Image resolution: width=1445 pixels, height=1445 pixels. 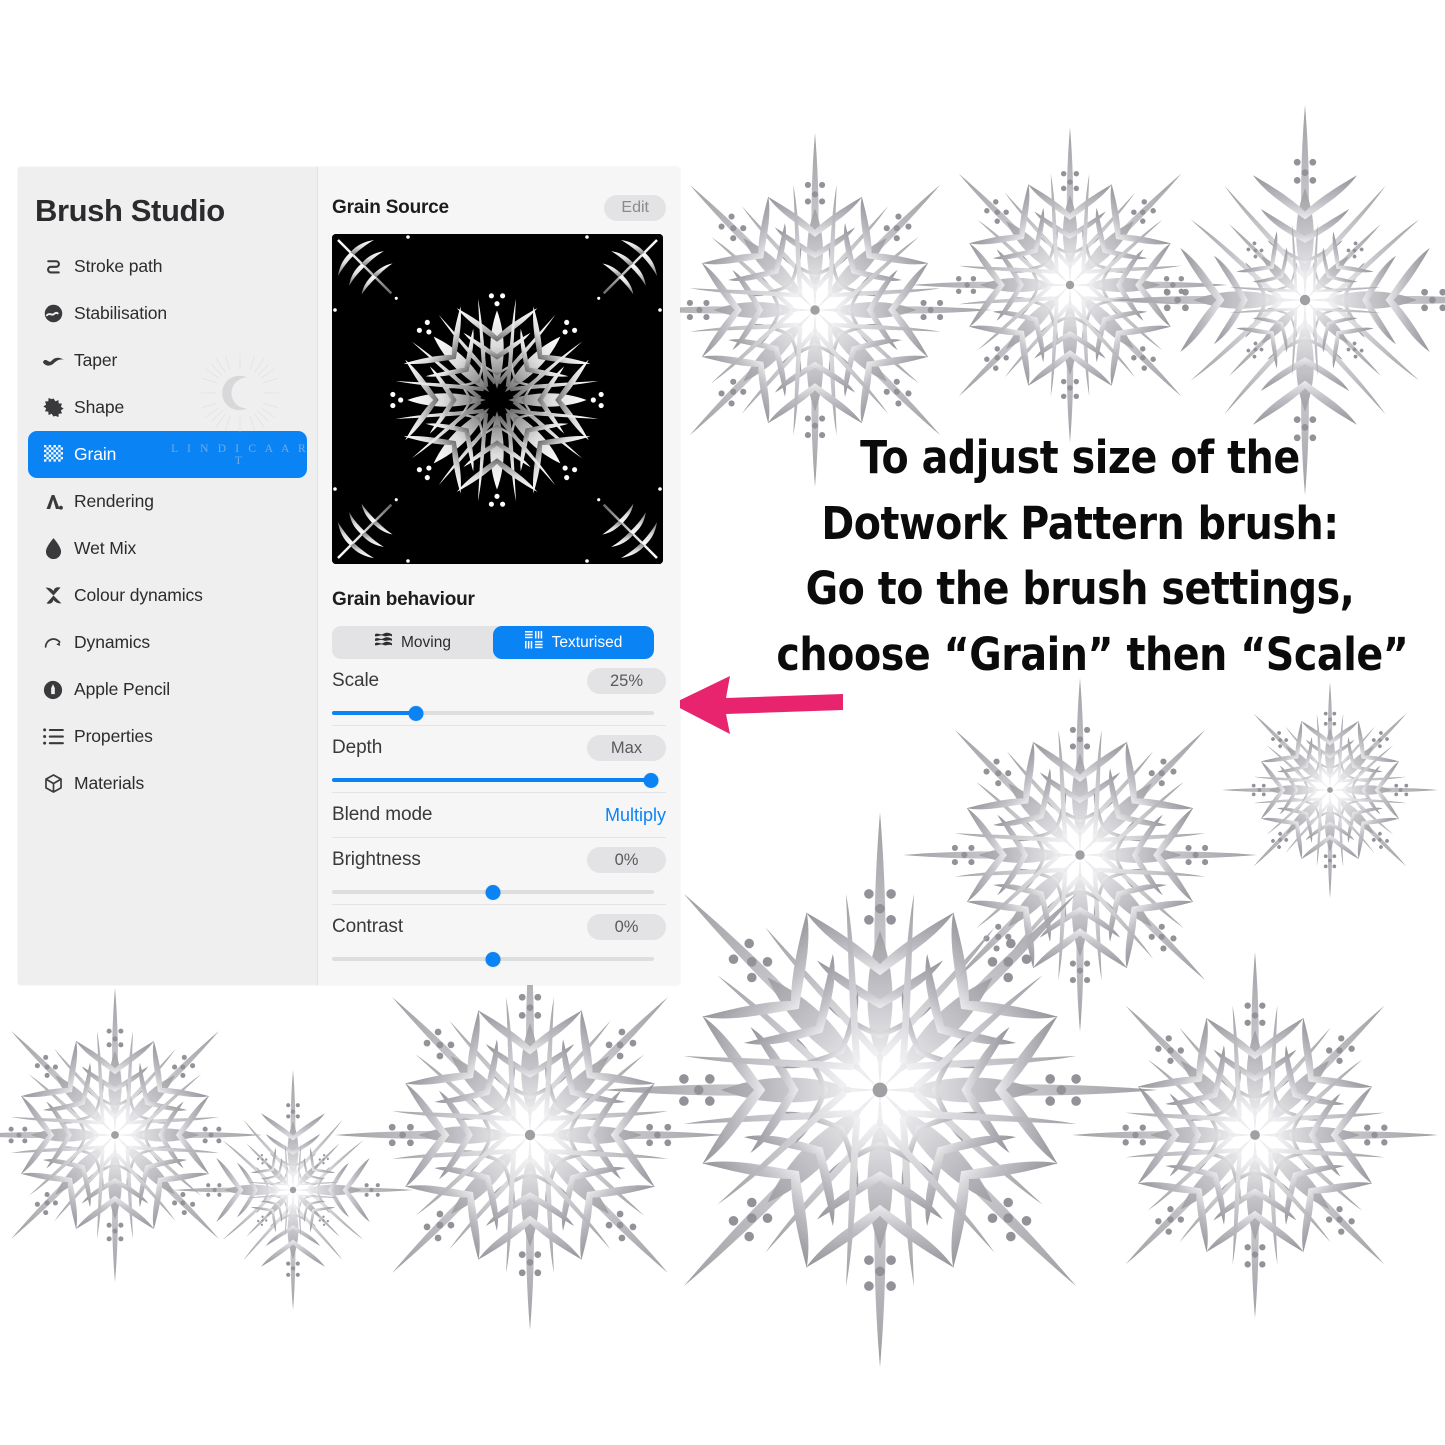 I want to click on brightness-slider-thumb, so click(x=493, y=892).